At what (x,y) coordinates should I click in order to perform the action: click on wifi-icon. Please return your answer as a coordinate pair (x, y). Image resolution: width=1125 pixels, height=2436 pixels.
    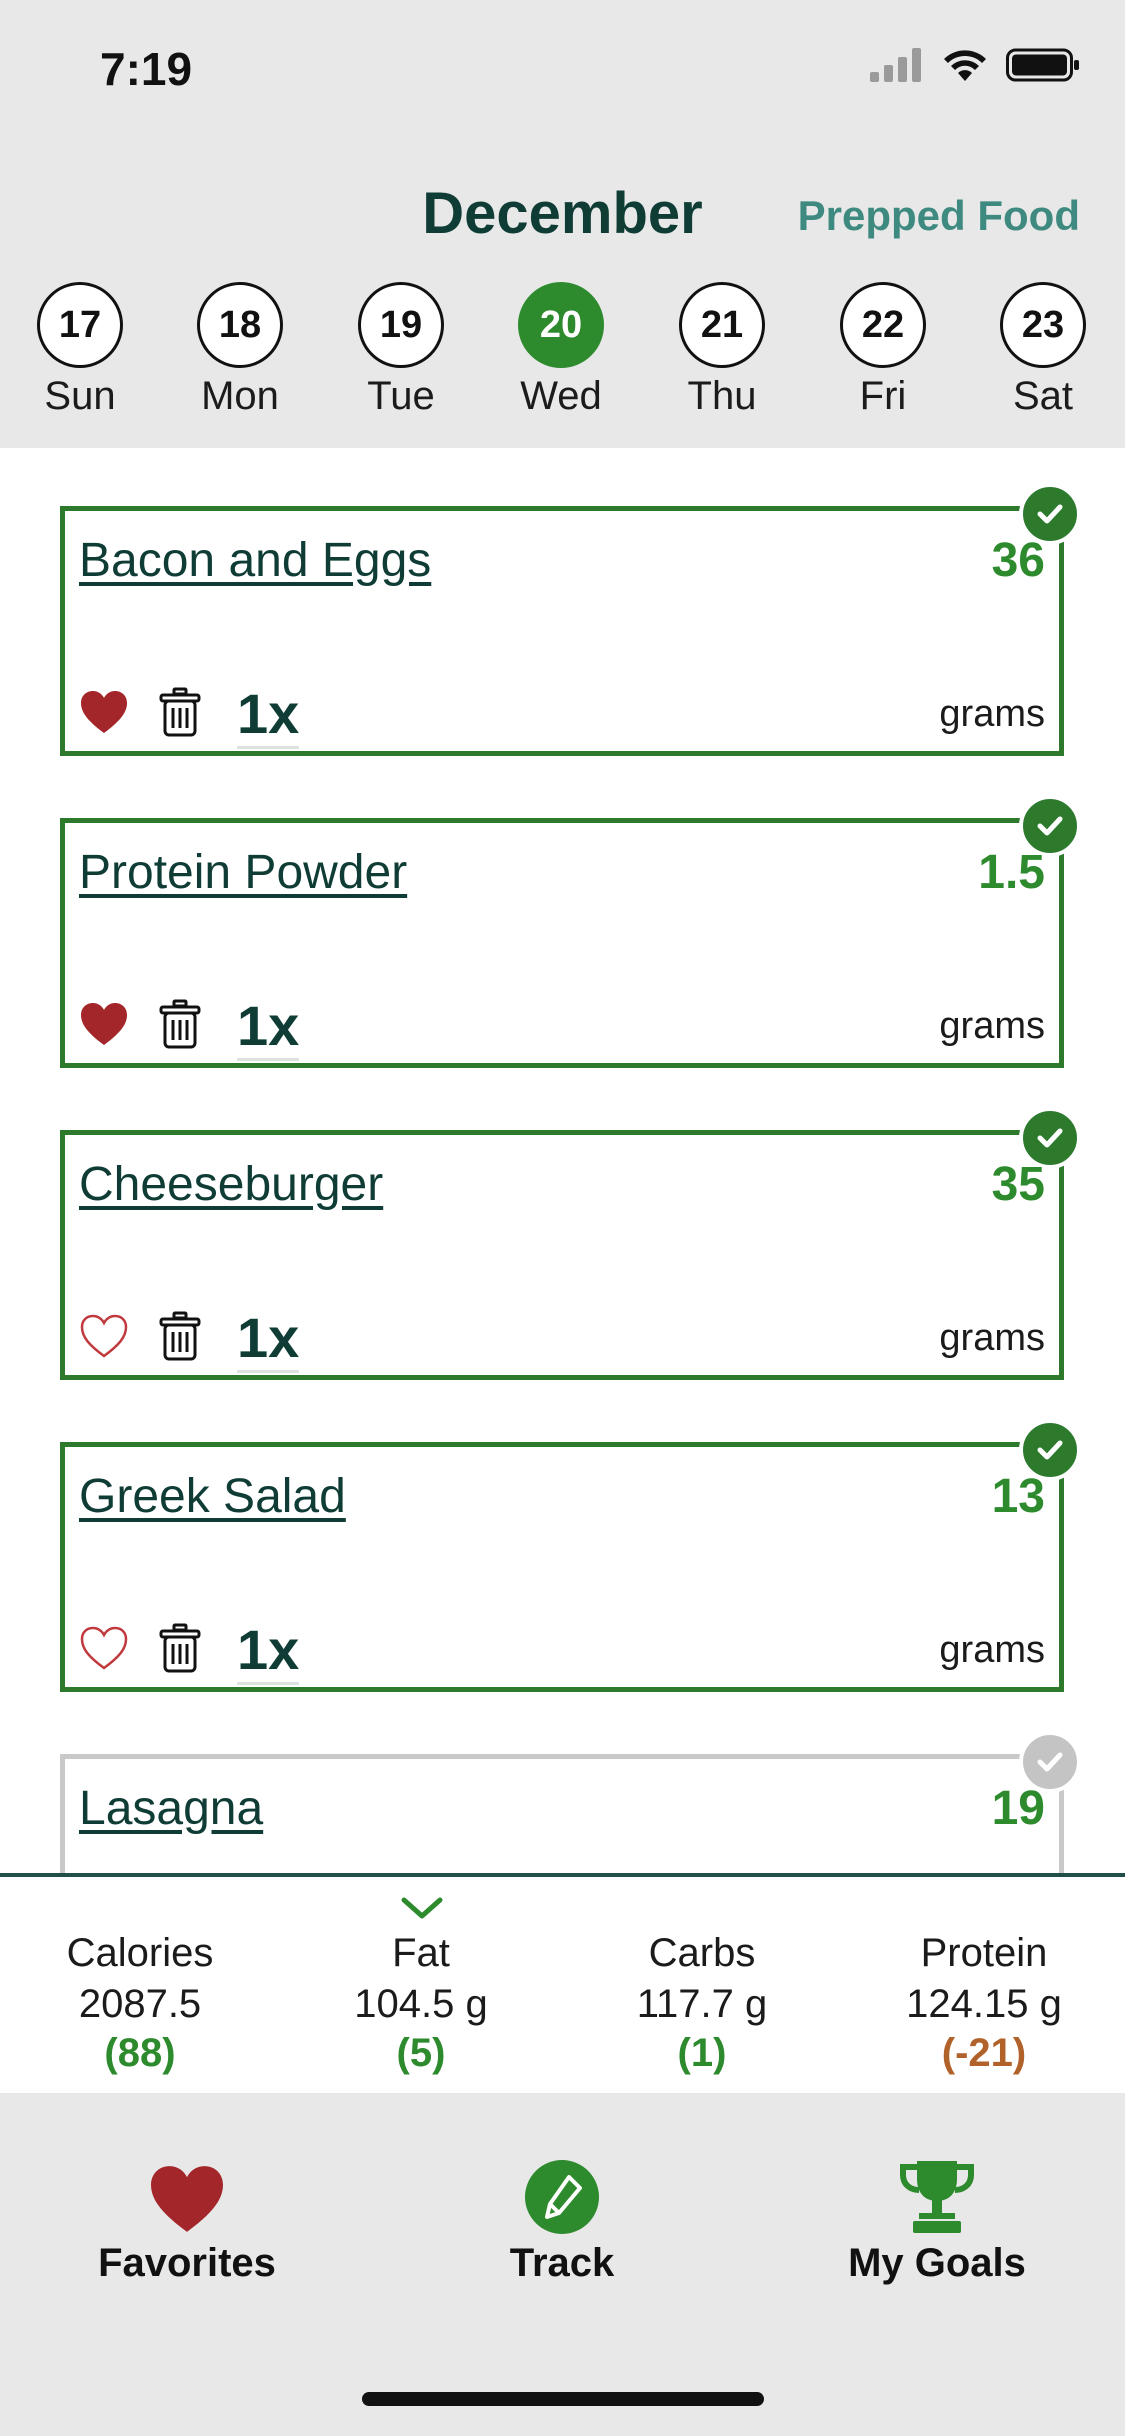
    Looking at the image, I should click on (965, 65).